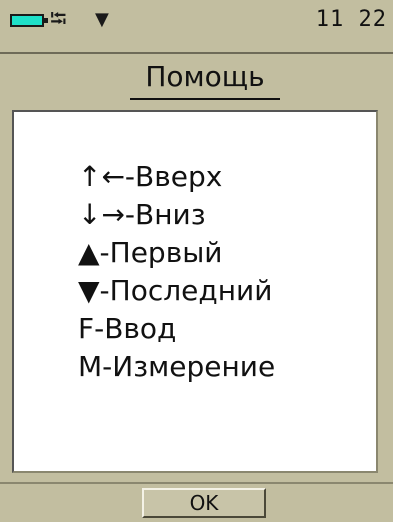 The width and height of the screenshot is (393, 522). Describe the element at coordinates (351, 19) in the screenshot. I see `clock: 11 22` at that location.